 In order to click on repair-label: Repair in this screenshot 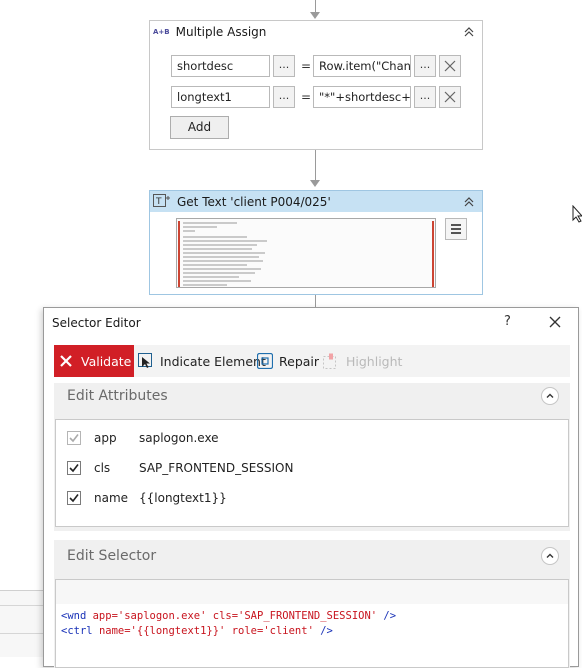, I will do `click(299, 361)`.